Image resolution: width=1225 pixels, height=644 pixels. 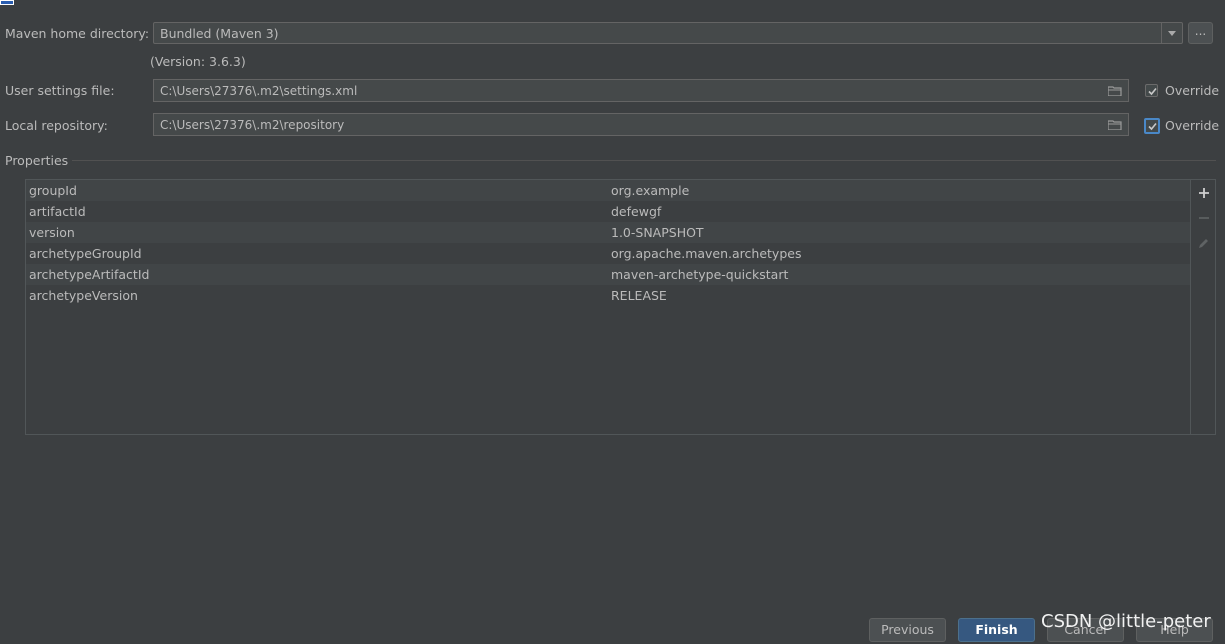 I want to click on user-settings-label: User settings file:, so click(x=60, y=90).